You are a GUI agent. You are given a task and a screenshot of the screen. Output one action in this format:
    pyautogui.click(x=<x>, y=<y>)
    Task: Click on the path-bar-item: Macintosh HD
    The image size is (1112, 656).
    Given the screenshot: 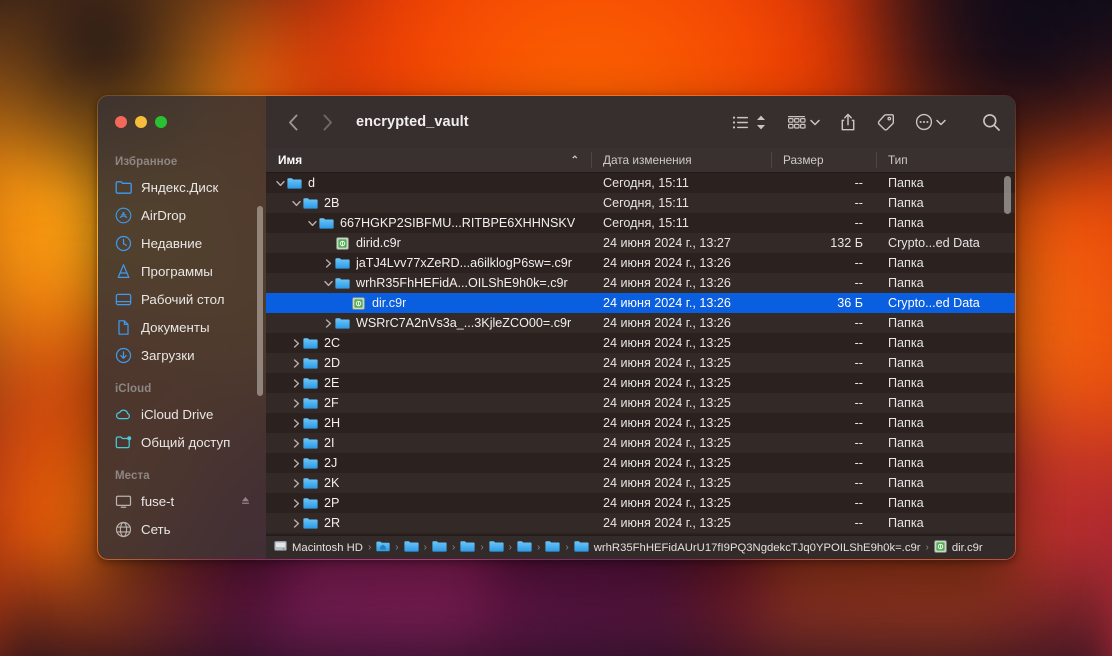 What is the action you would take?
    pyautogui.click(x=318, y=547)
    